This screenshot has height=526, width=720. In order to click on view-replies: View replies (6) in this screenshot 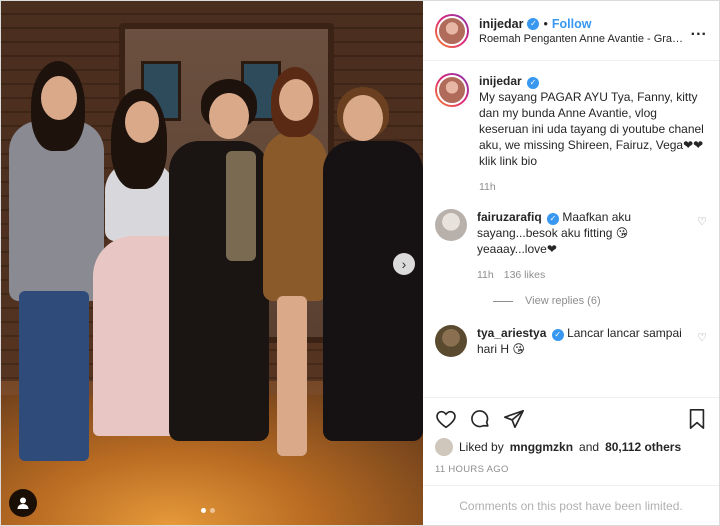, I will do `click(600, 301)`.